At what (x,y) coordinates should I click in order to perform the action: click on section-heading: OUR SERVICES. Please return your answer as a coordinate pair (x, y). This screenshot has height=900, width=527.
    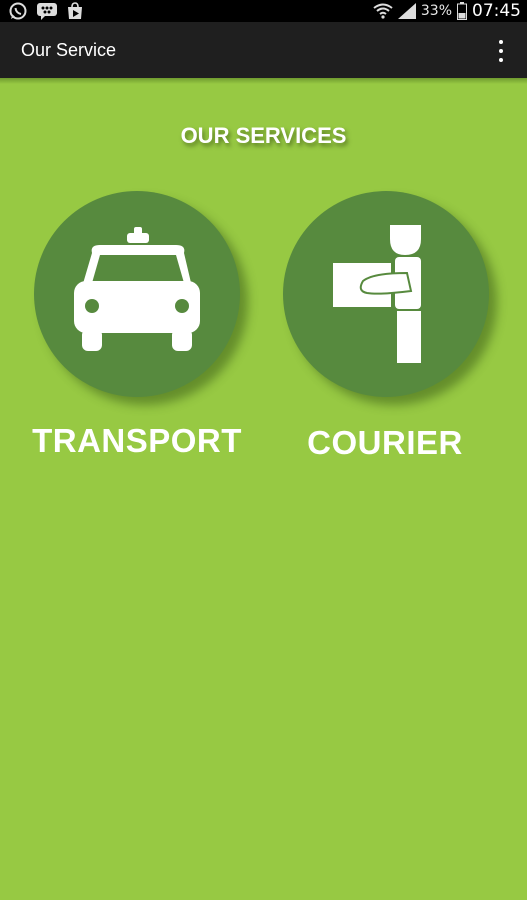
    Looking at the image, I should click on (263, 135).